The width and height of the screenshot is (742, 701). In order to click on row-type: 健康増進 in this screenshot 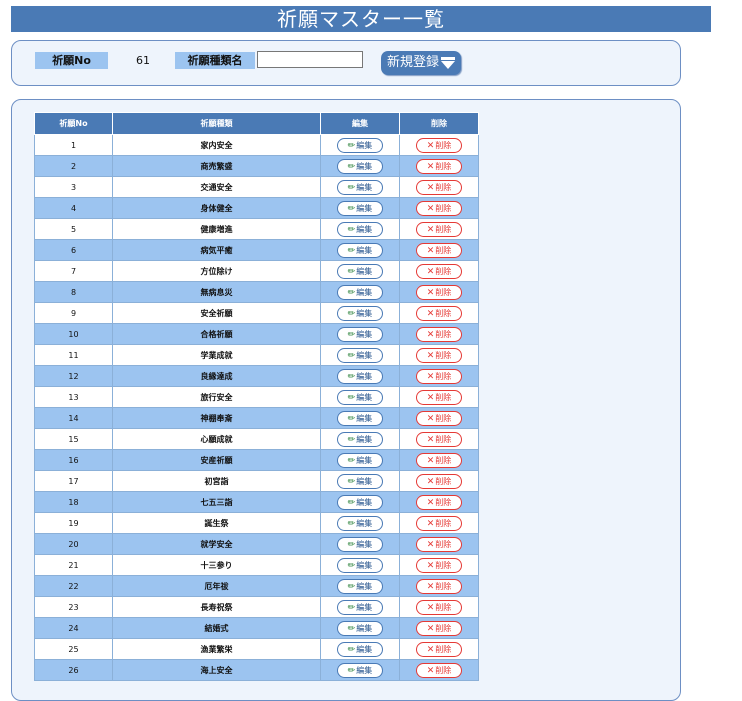, I will do `click(216, 229)`.